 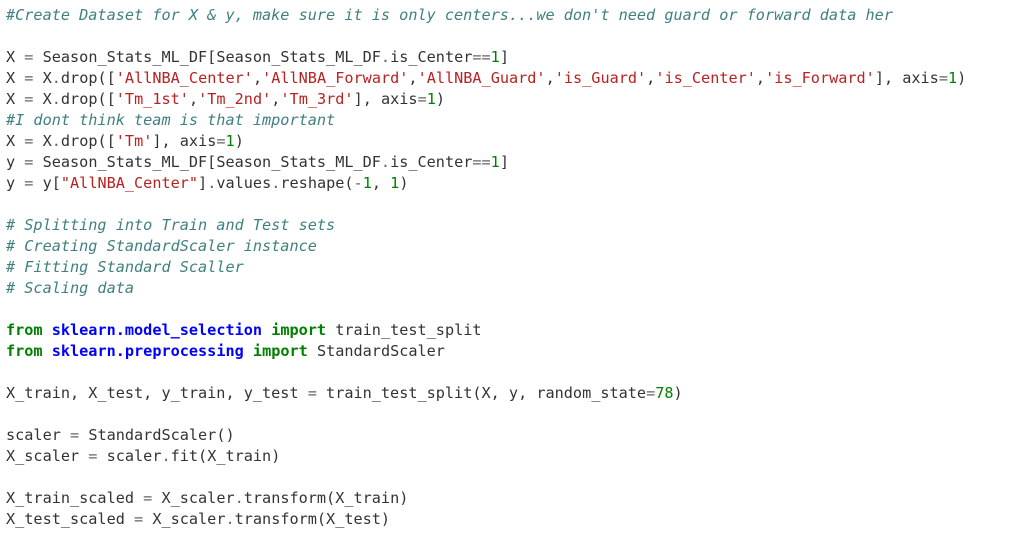 I want to click on code-line: # Splitting into Train and Test sets, so click(x=512, y=225).